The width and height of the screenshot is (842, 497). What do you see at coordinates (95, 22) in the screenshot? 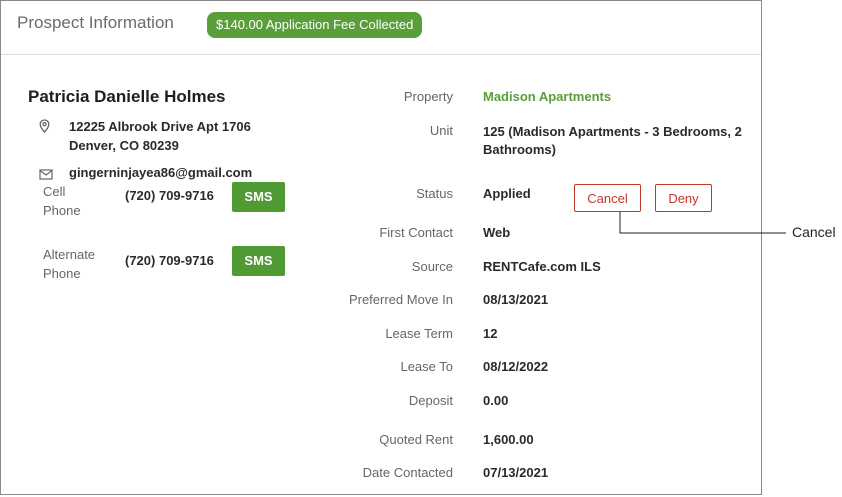
I see `panel-title: Prospect Information` at bounding box center [95, 22].